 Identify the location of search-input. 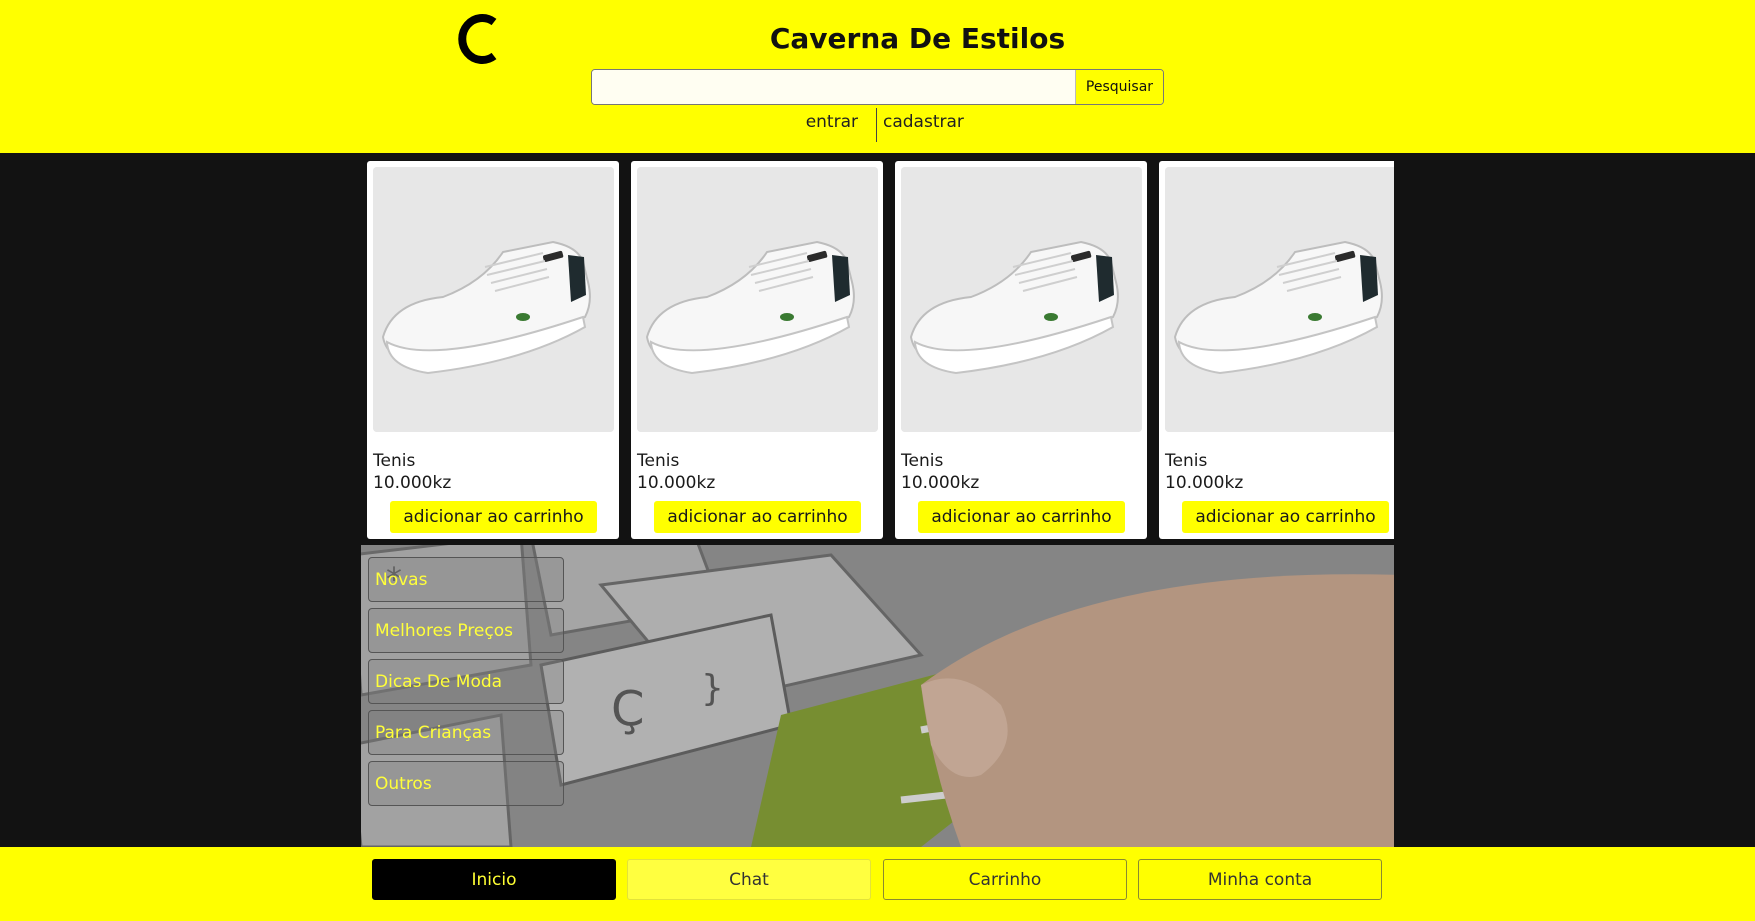
(833, 87).